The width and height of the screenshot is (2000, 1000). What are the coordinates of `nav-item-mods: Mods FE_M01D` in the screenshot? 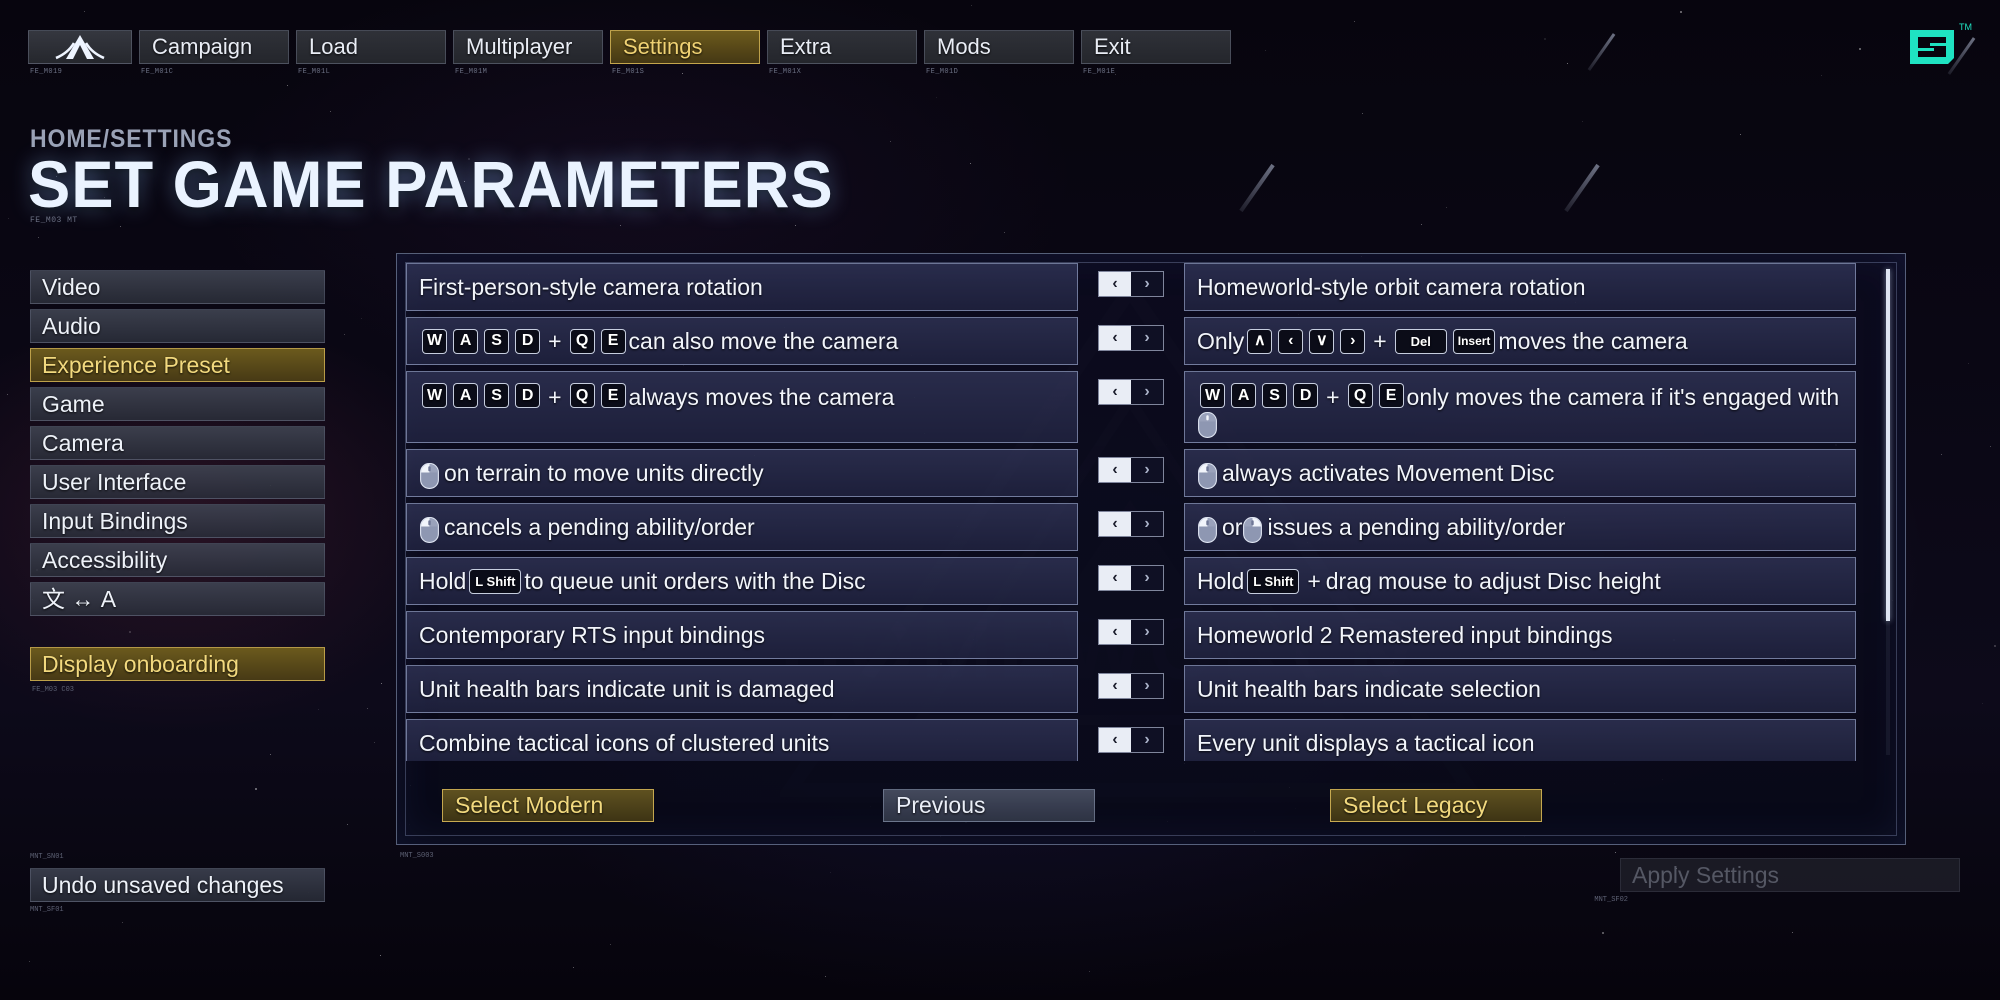 It's located at (999, 53).